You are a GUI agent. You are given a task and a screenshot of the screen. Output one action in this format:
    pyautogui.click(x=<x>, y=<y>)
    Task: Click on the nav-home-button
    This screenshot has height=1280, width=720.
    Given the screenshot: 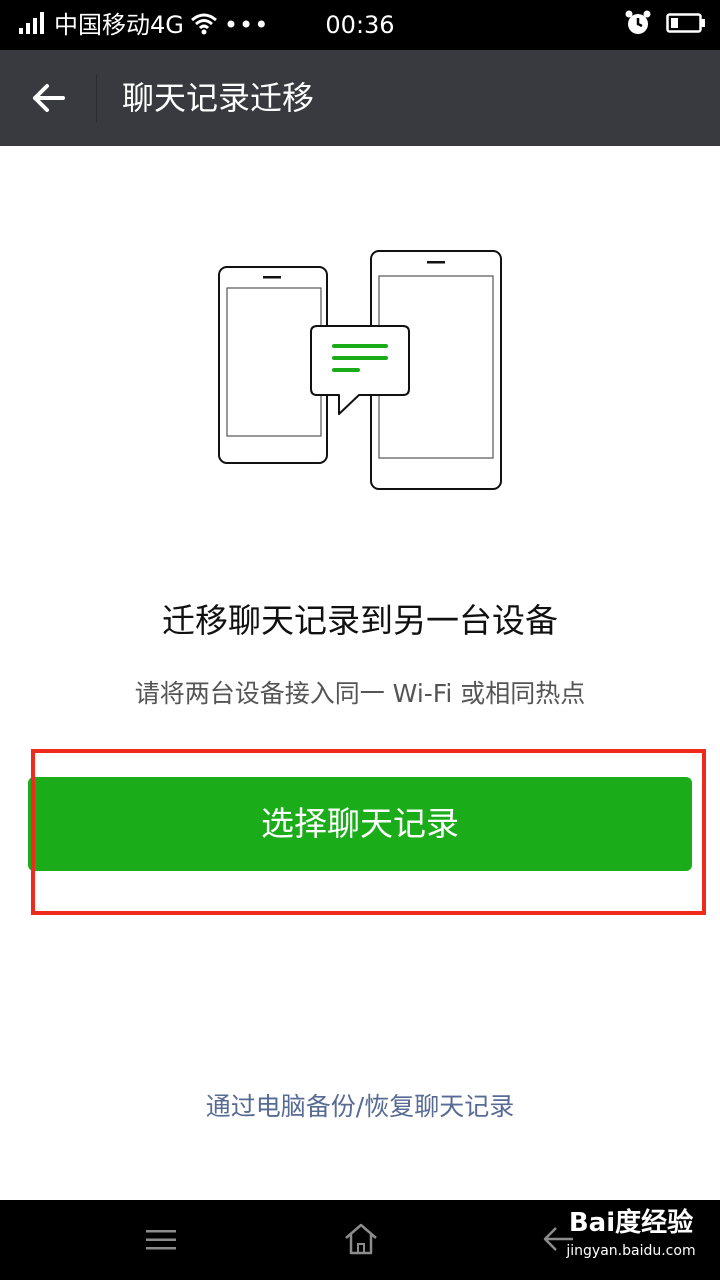 What is the action you would take?
    pyautogui.click(x=361, y=1239)
    